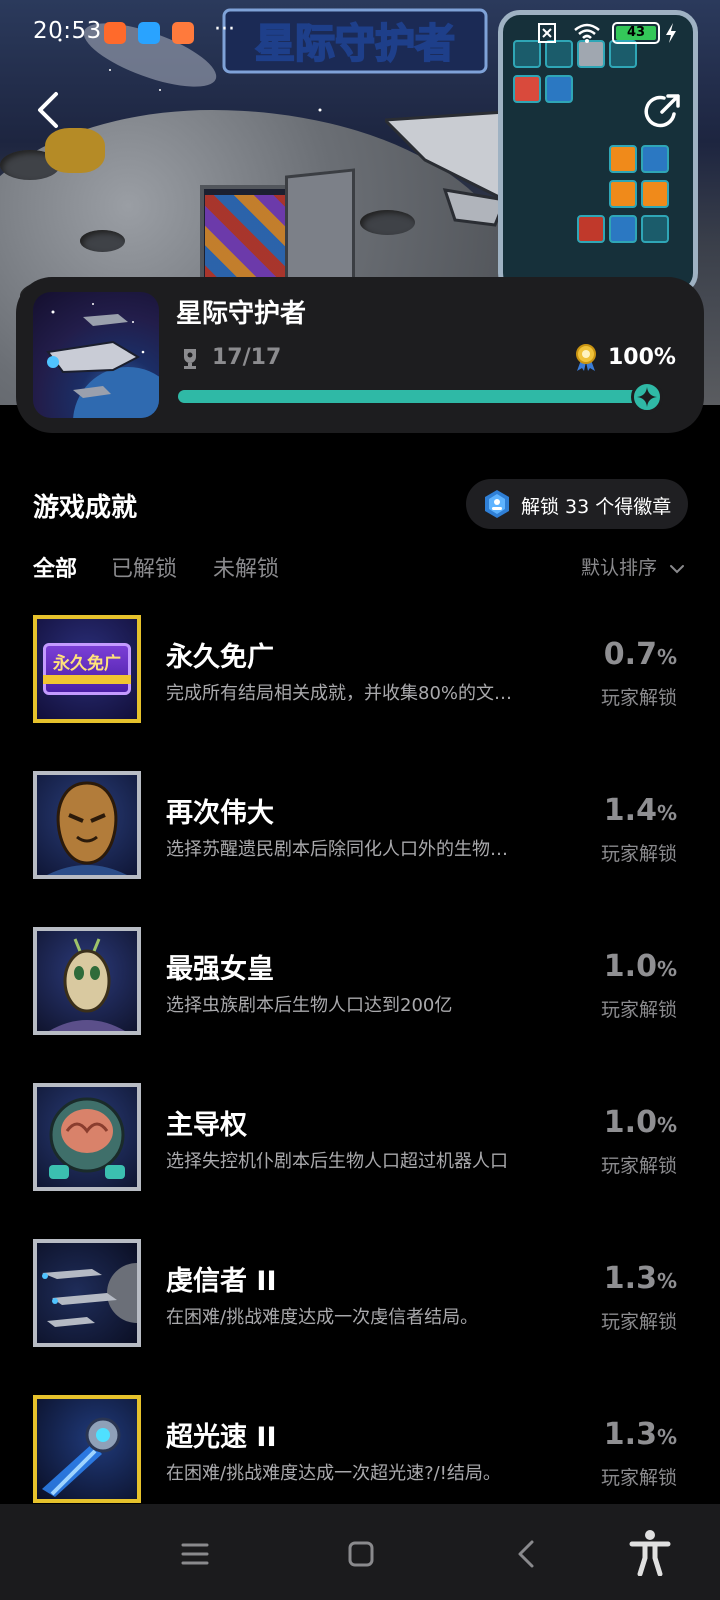 Image resolution: width=720 pixels, height=1600 pixels. I want to click on badge-icon, so click(497, 504).